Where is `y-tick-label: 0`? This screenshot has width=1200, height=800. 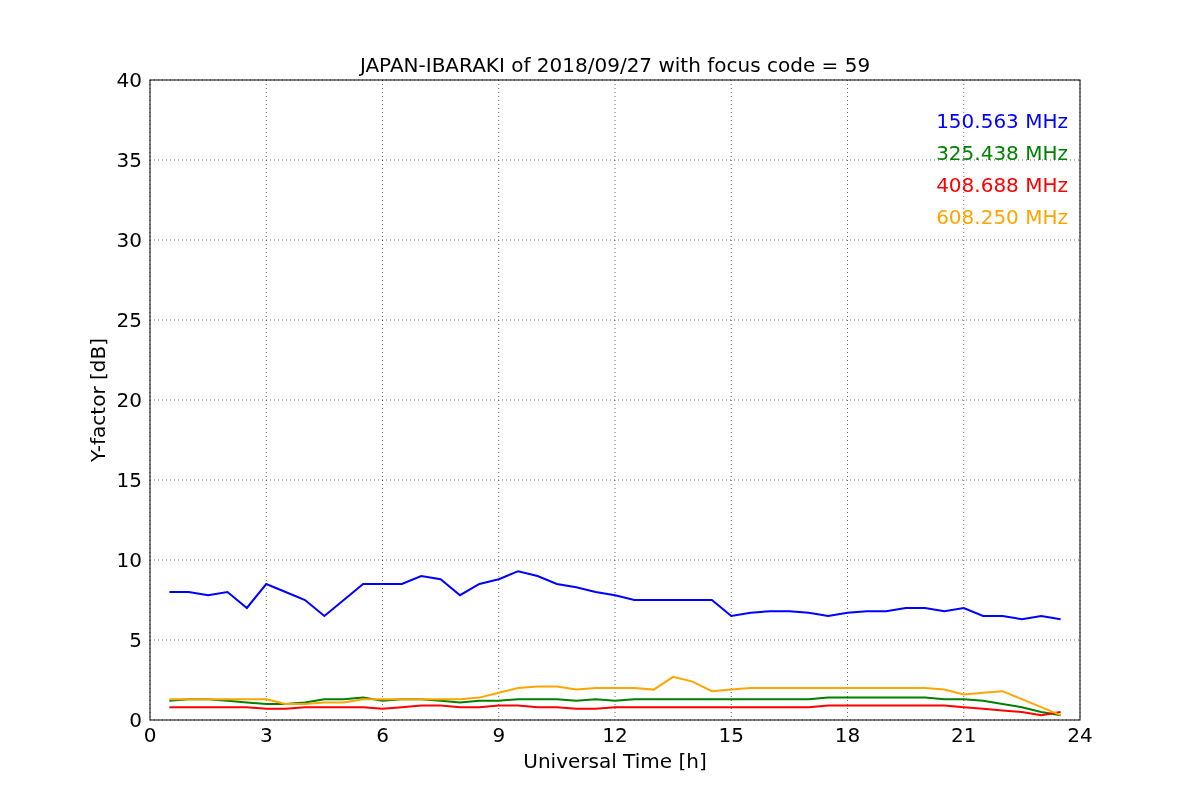 y-tick-label: 0 is located at coordinates (135, 720).